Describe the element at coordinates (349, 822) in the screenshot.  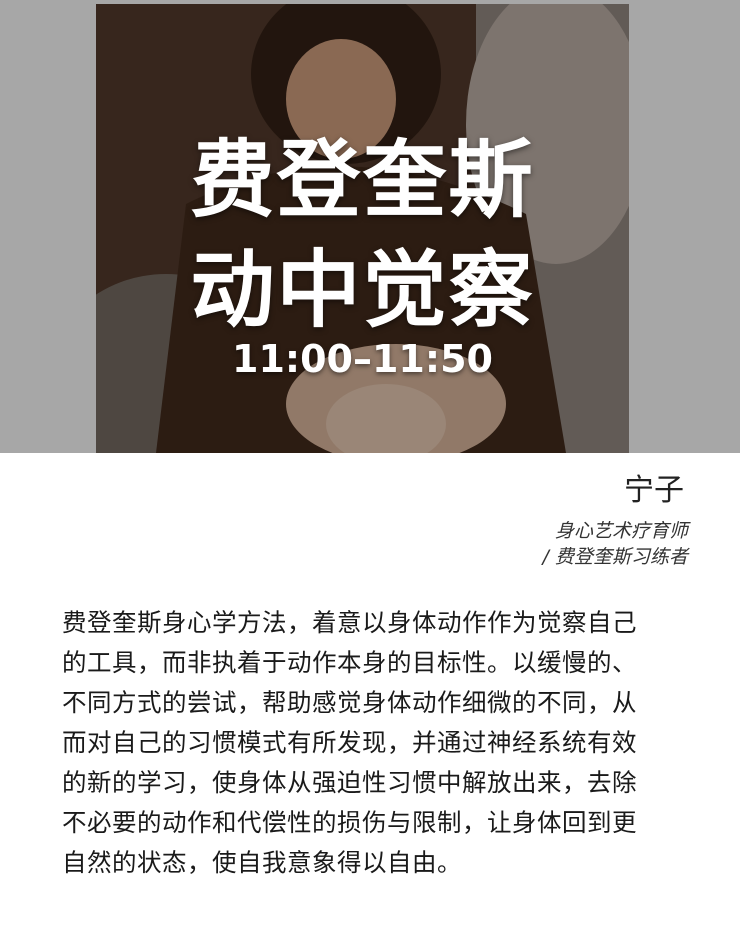
I see `description-line: 不必要的动作和代偿性的损伤与限制，让身体回到更` at that location.